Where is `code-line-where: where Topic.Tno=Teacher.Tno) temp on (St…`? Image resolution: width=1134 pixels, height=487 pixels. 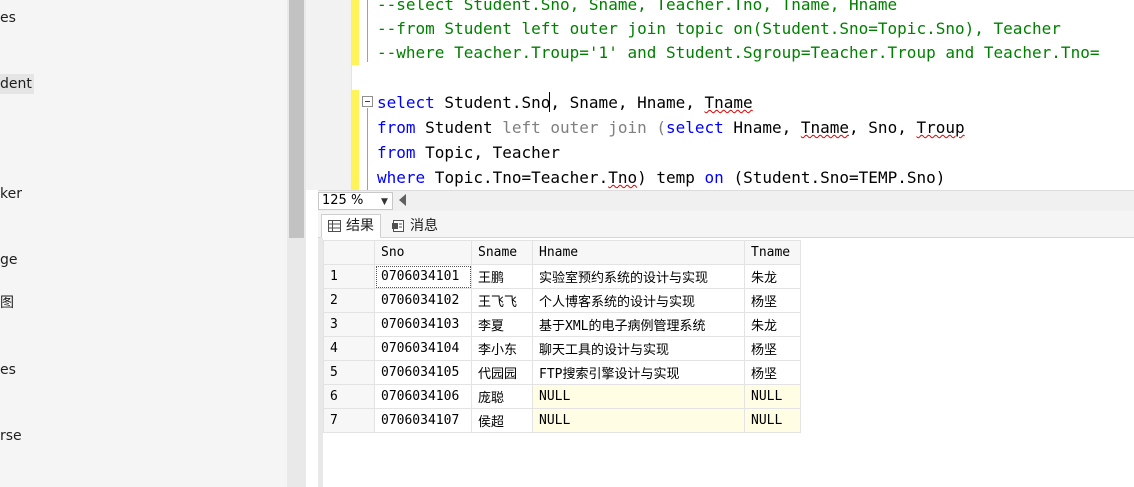 code-line-where: where Topic.Tno=Teacher.Tno) temp on (St… is located at coordinates (661, 177).